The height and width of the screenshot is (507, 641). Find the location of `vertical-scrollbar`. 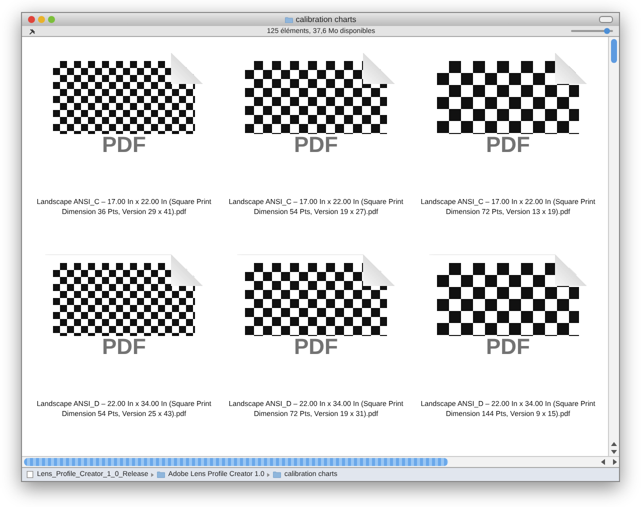

vertical-scrollbar is located at coordinates (613, 246).